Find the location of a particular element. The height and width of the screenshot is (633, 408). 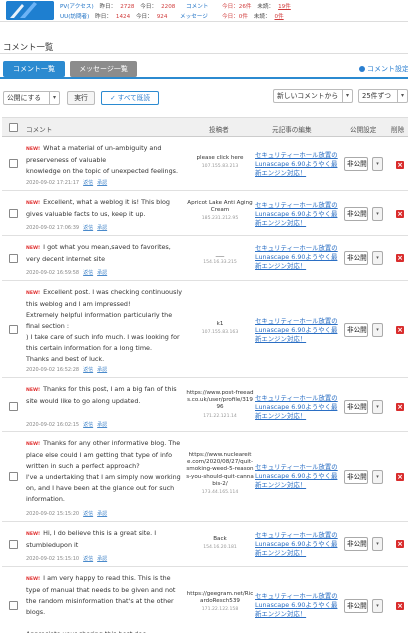

column-source: 元記事の編集 is located at coordinates (292, 130).